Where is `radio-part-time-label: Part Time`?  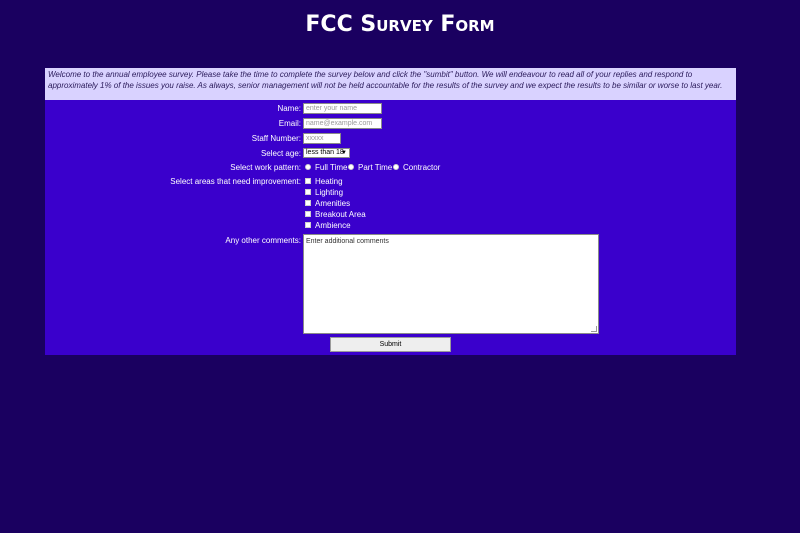
radio-part-time-label: Part Time is located at coordinates (375, 167).